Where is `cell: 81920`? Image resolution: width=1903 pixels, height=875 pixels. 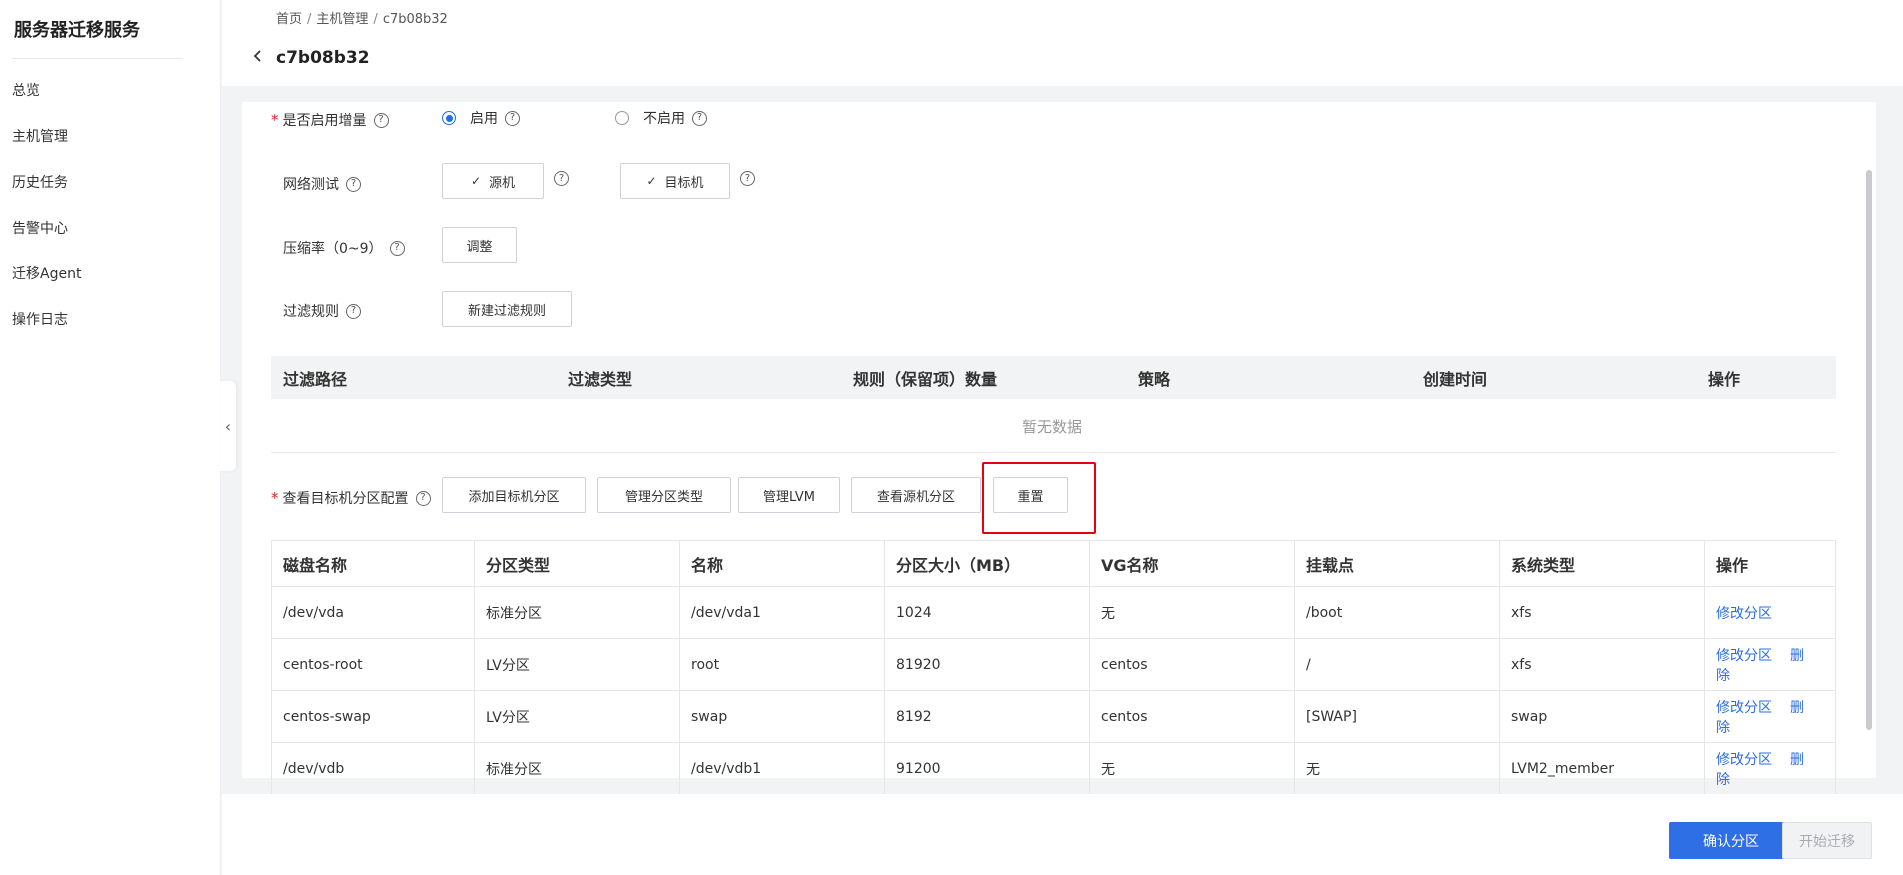
cell: 81920 is located at coordinates (987, 664).